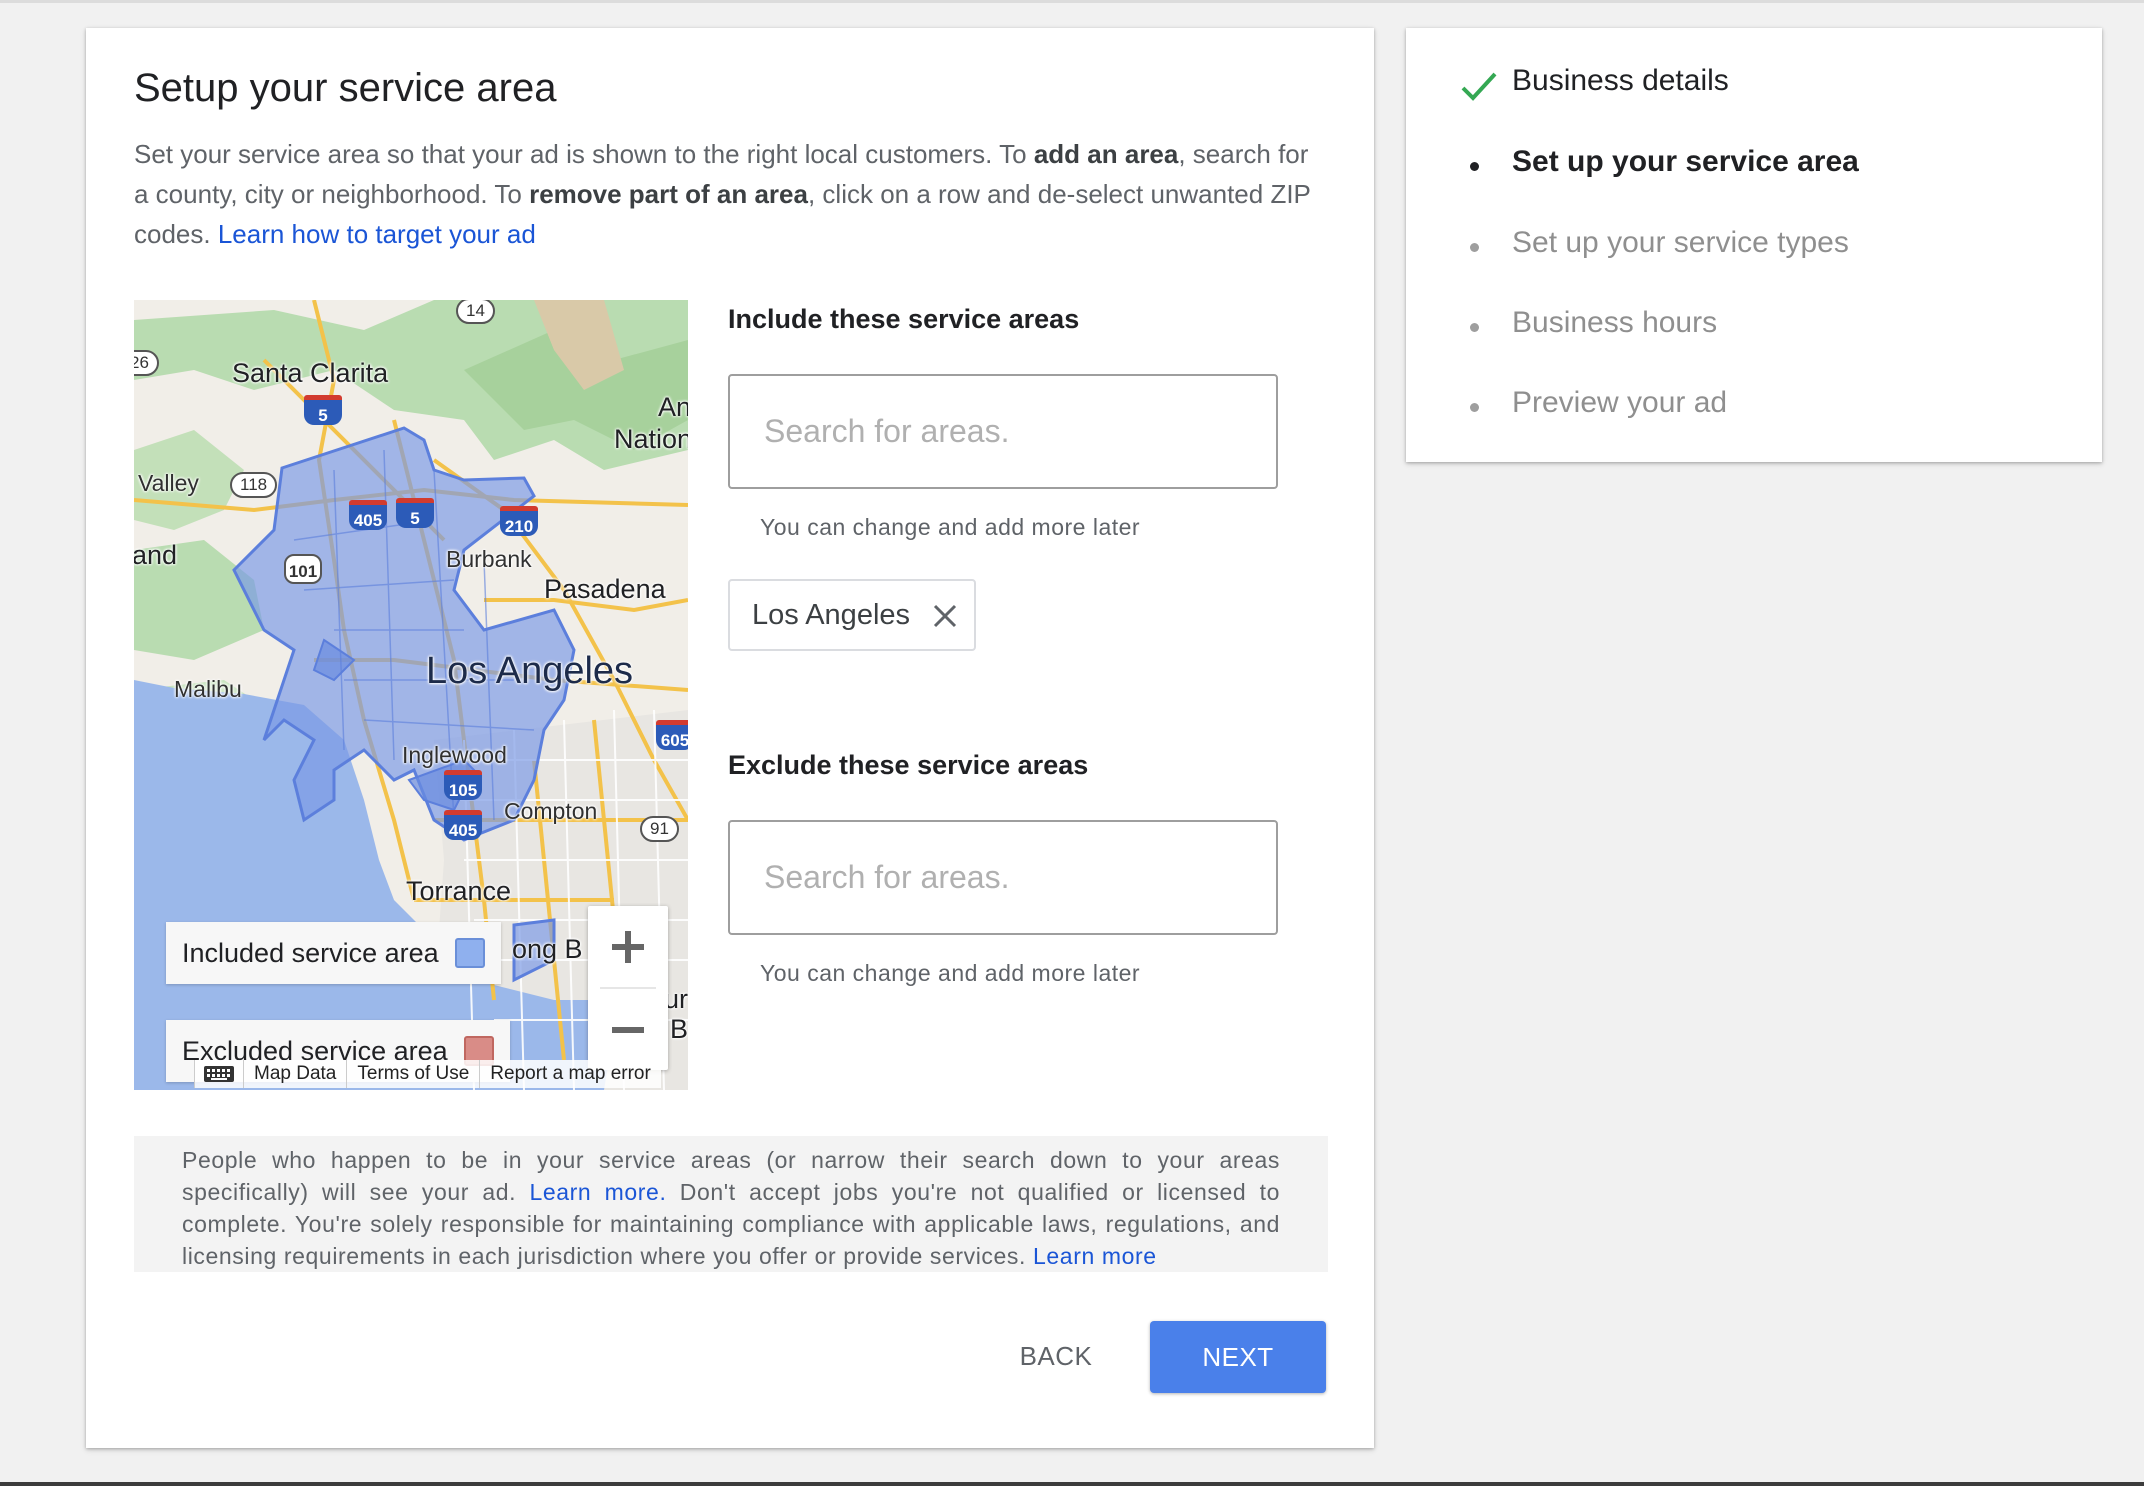  I want to click on exclude-hint: You can change and add more later, so click(950, 973).